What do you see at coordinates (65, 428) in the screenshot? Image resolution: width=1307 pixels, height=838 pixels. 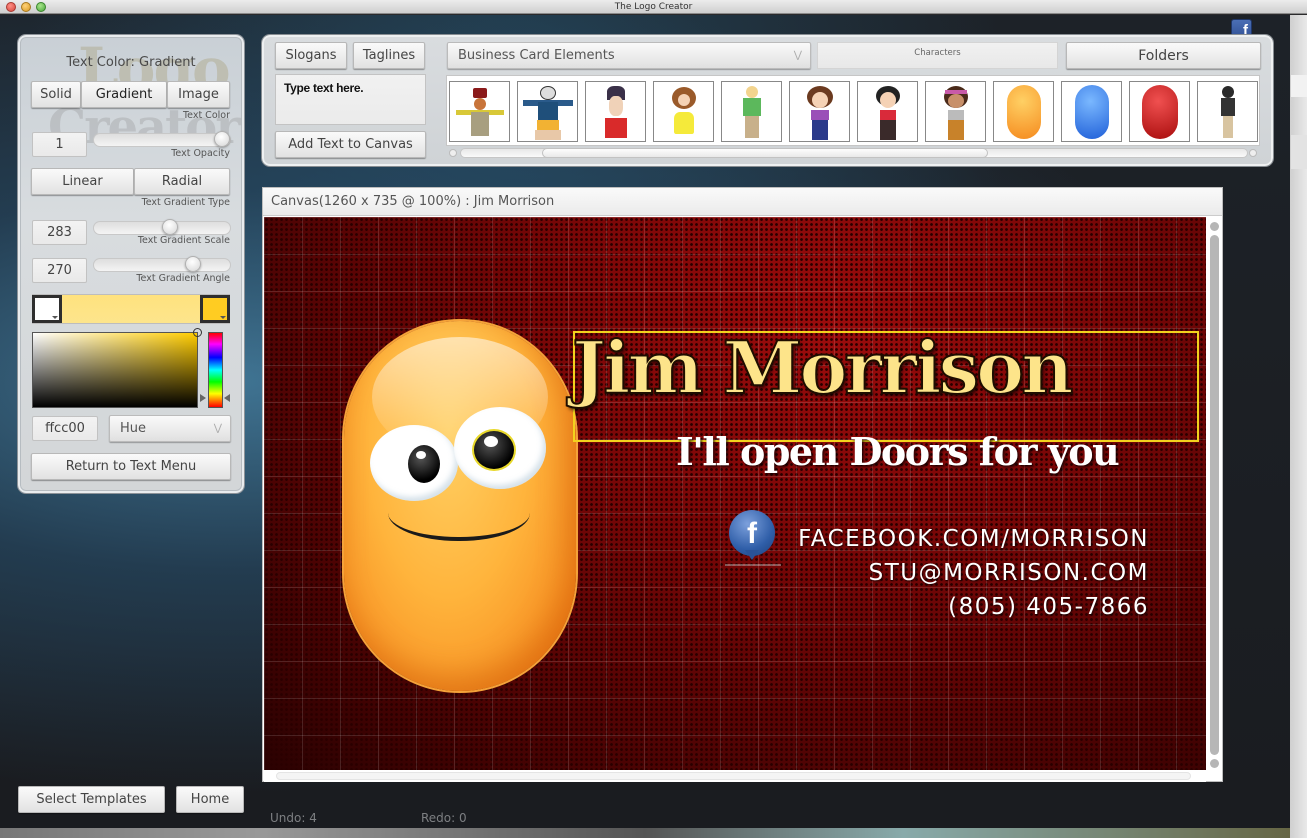 I see `hex-color-input: ffcc00` at bounding box center [65, 428].